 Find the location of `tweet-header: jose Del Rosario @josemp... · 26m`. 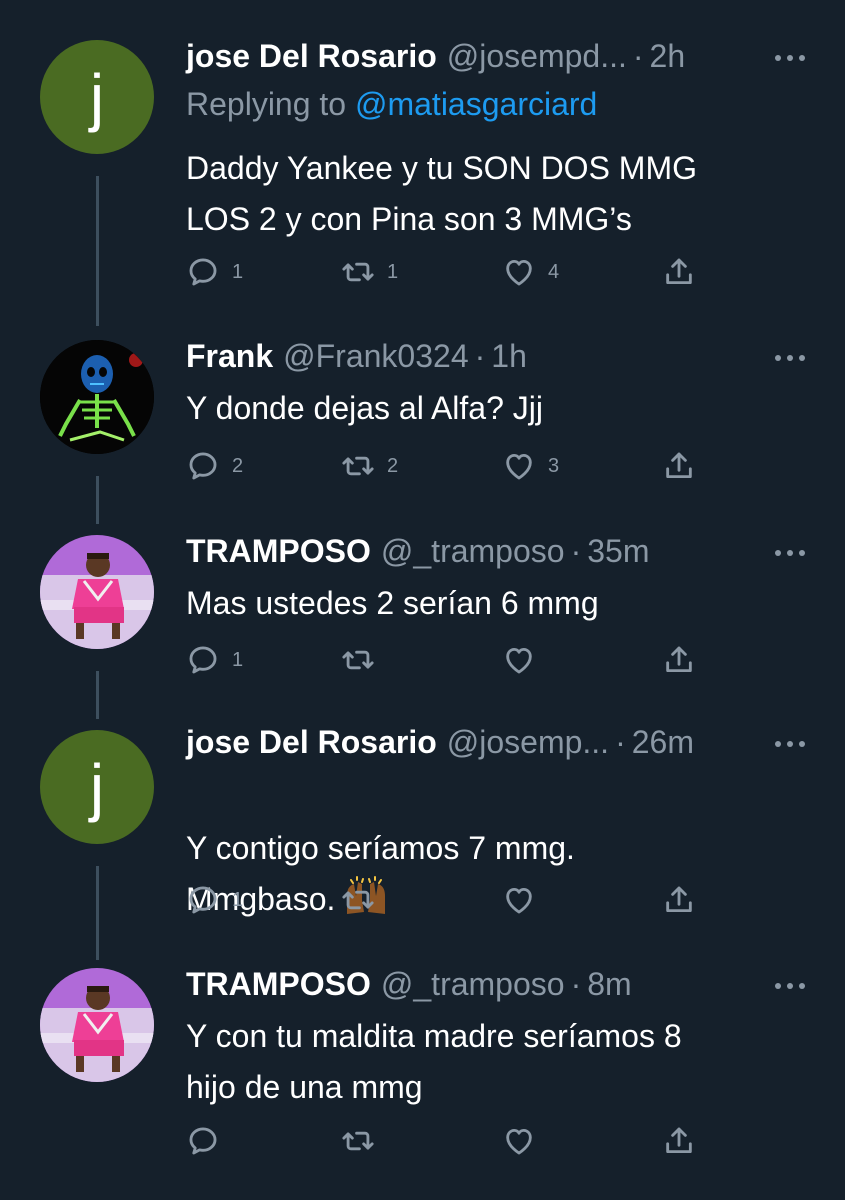

tweet-header: jose Del Rosario @josemp... · 26m is located at coordinates (480, 744).